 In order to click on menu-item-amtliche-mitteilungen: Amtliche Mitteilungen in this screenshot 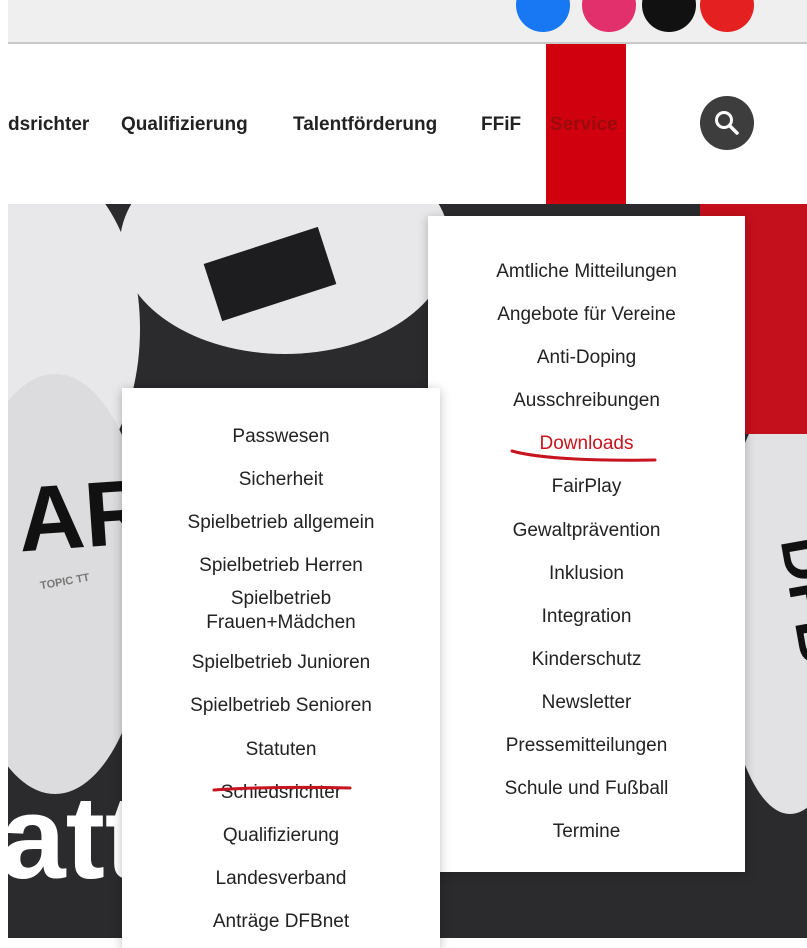, I will do `click(586, 271)`.